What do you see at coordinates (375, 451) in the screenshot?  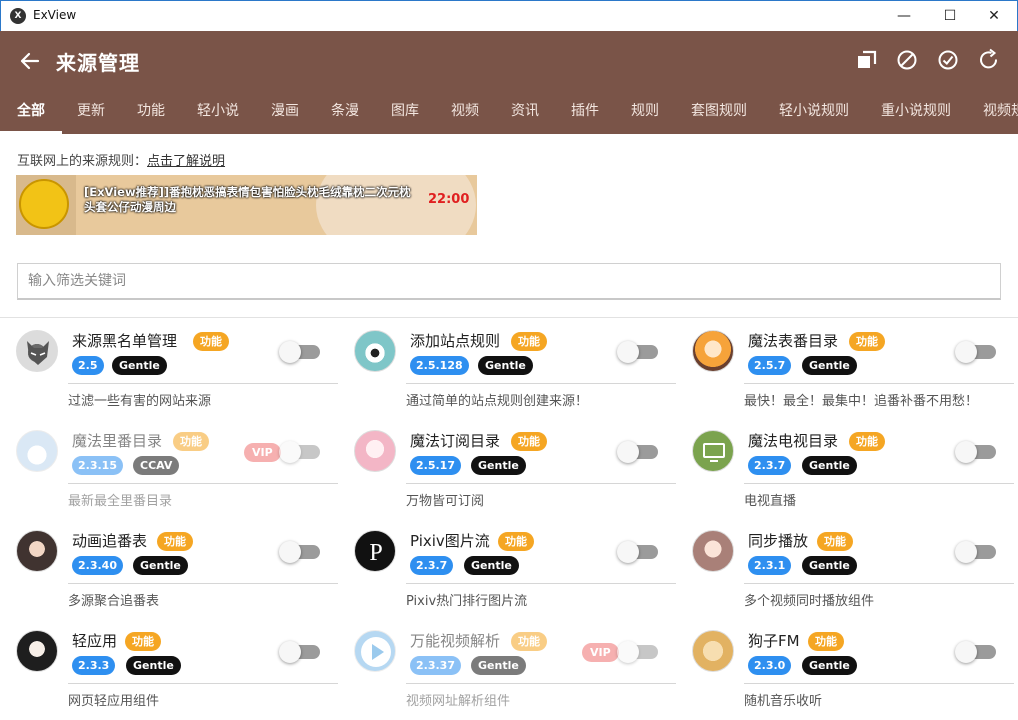 I see `pink-girl-avatar-icon` at bounding box center [375, 451].